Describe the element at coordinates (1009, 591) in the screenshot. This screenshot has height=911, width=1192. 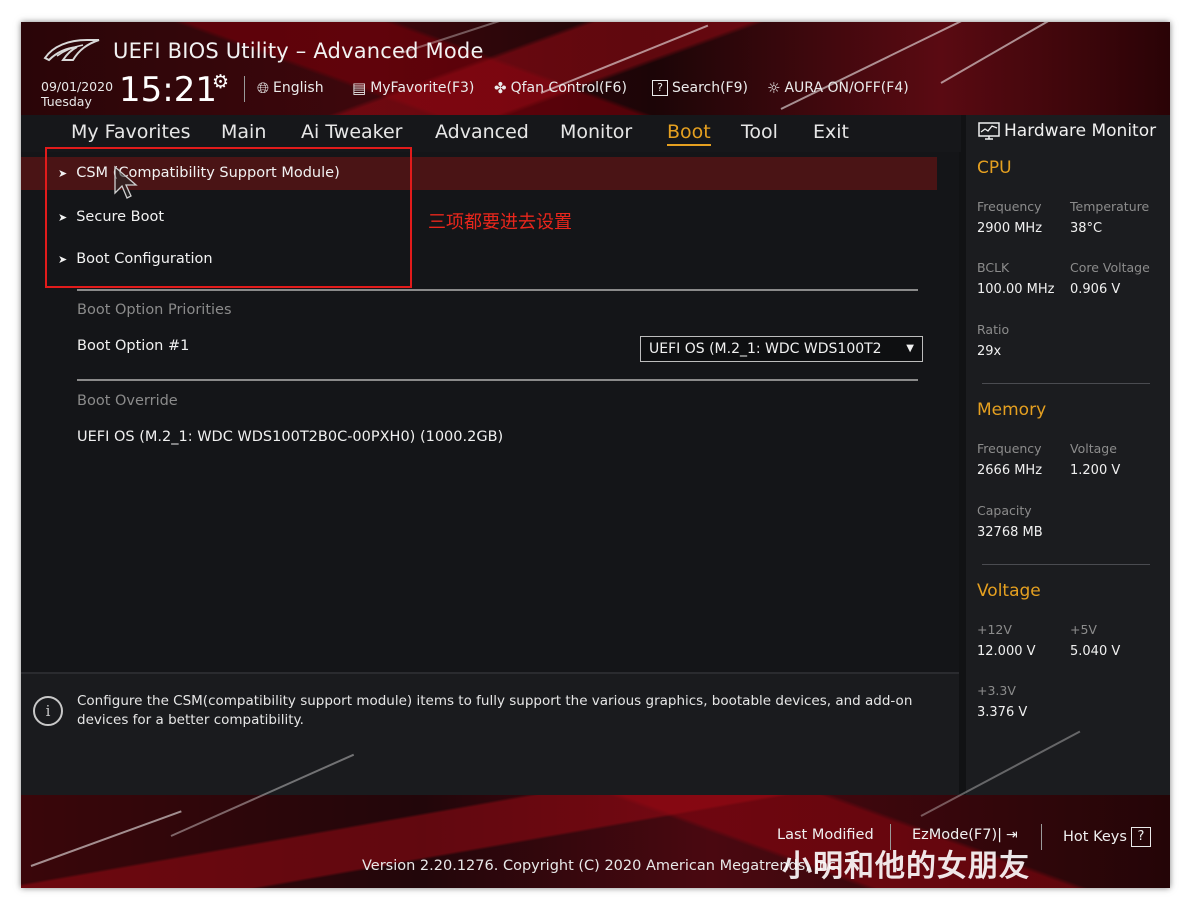
I see `voltage-section-title: Voltage` at that location.